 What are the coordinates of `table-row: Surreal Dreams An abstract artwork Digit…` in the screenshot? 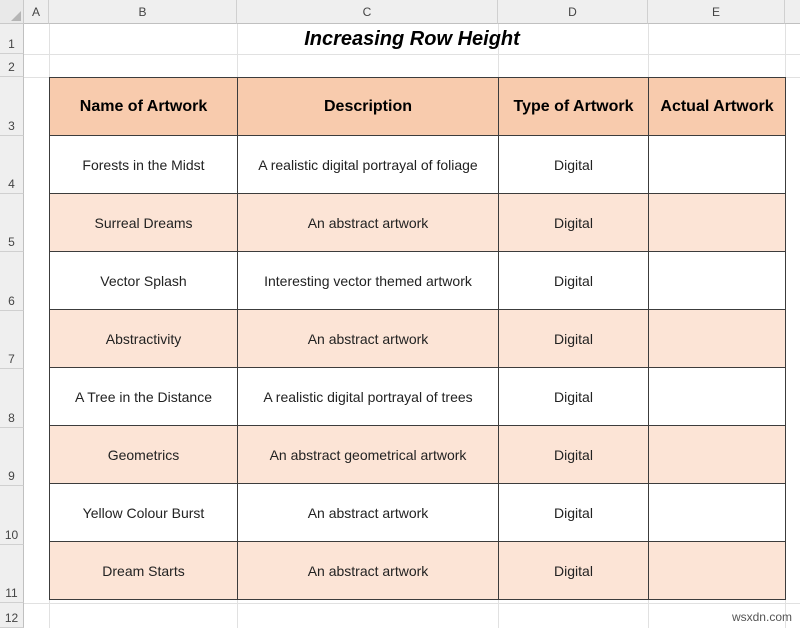 It's located at (417, 222).